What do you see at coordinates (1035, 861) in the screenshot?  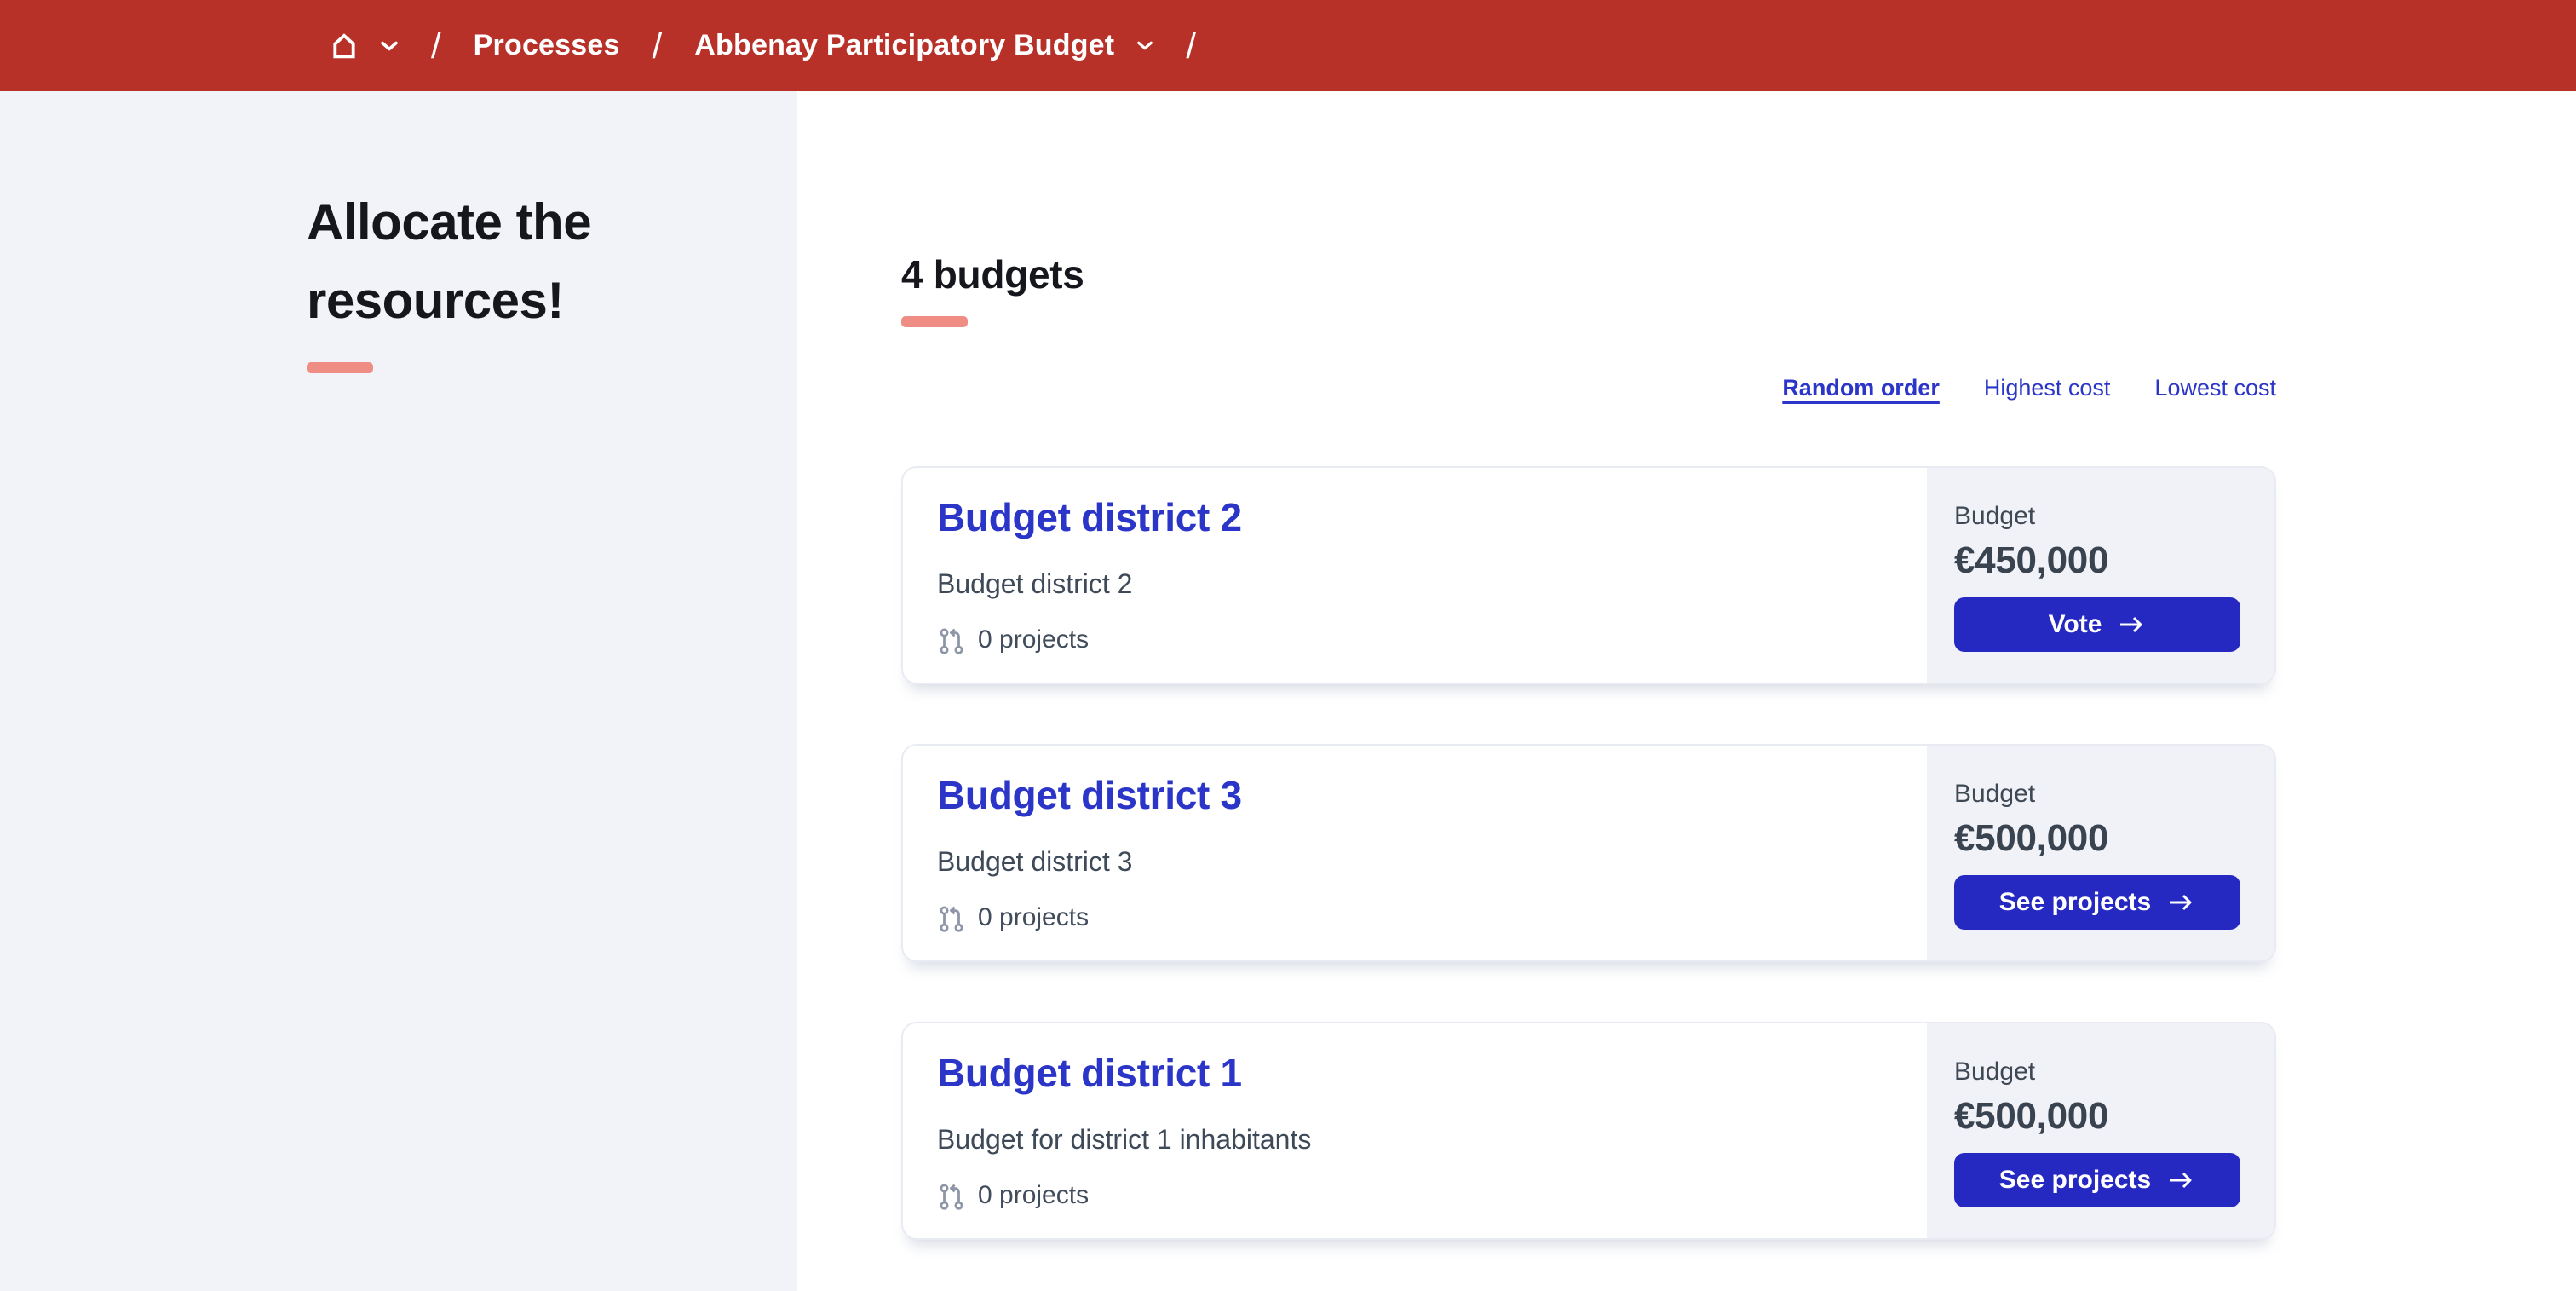 I see `budget-card-description: Budget district 3` at bounding box center [1035, 861].